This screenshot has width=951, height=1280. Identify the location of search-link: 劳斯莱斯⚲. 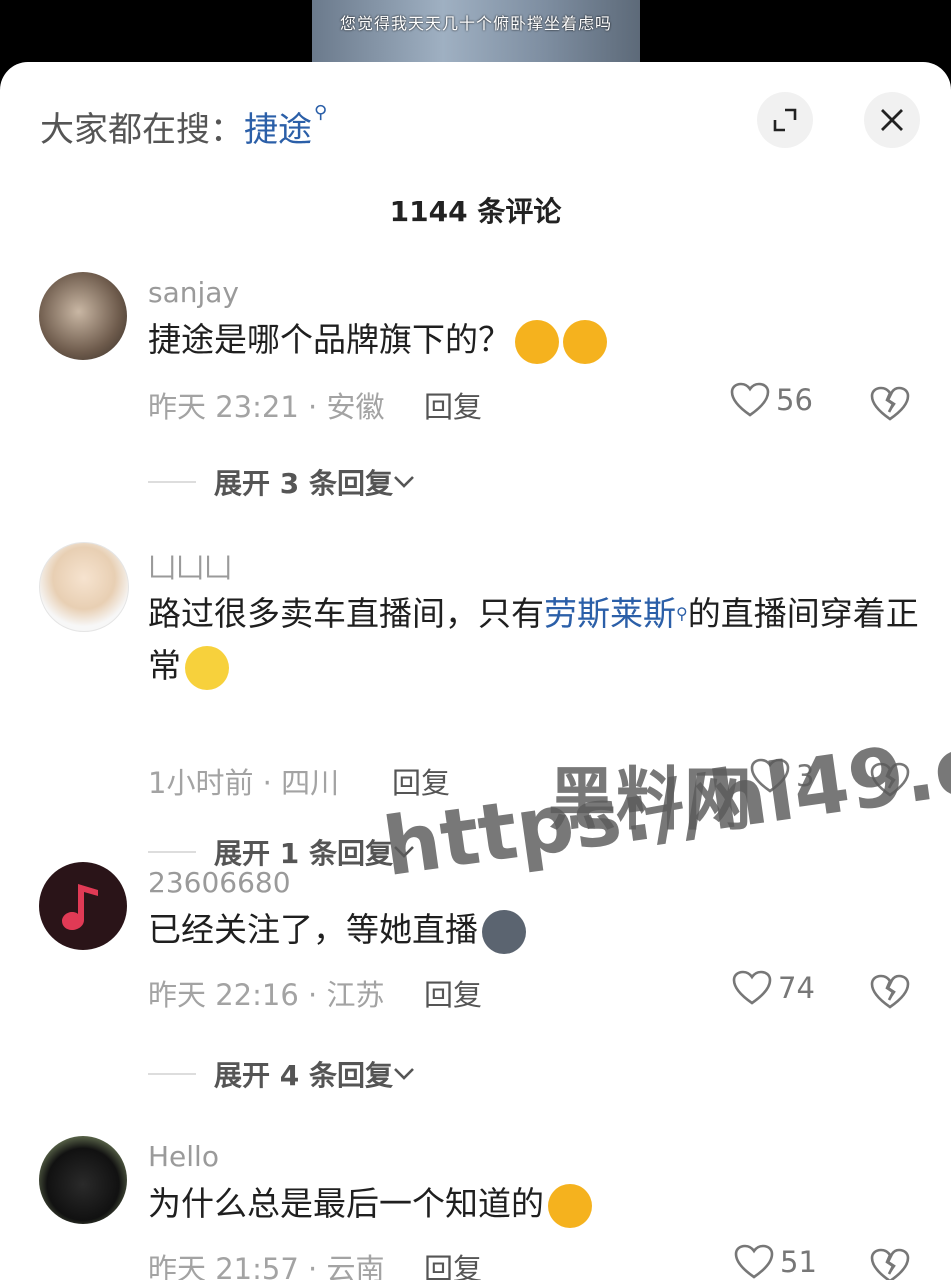
(616, 613).